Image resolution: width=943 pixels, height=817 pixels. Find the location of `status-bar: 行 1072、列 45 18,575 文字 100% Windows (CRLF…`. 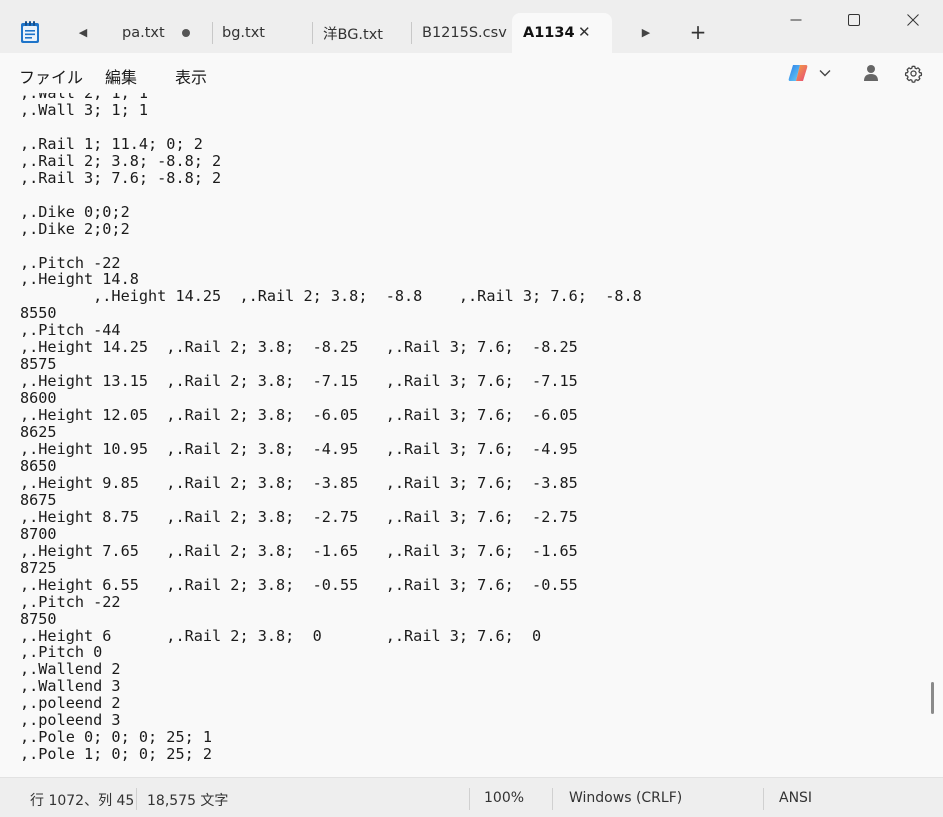

status-bar: 行 1072、列 45 18,575 文字 100% Windows (CRLF… is located at coordinates (471, 797).